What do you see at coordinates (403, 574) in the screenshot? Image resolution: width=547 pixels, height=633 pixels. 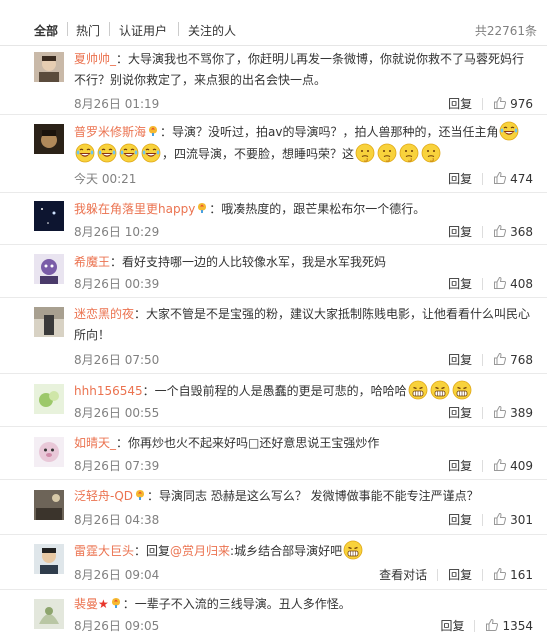 I see `view-dialog-button: 查看对话` at bounding box center [403, 574].